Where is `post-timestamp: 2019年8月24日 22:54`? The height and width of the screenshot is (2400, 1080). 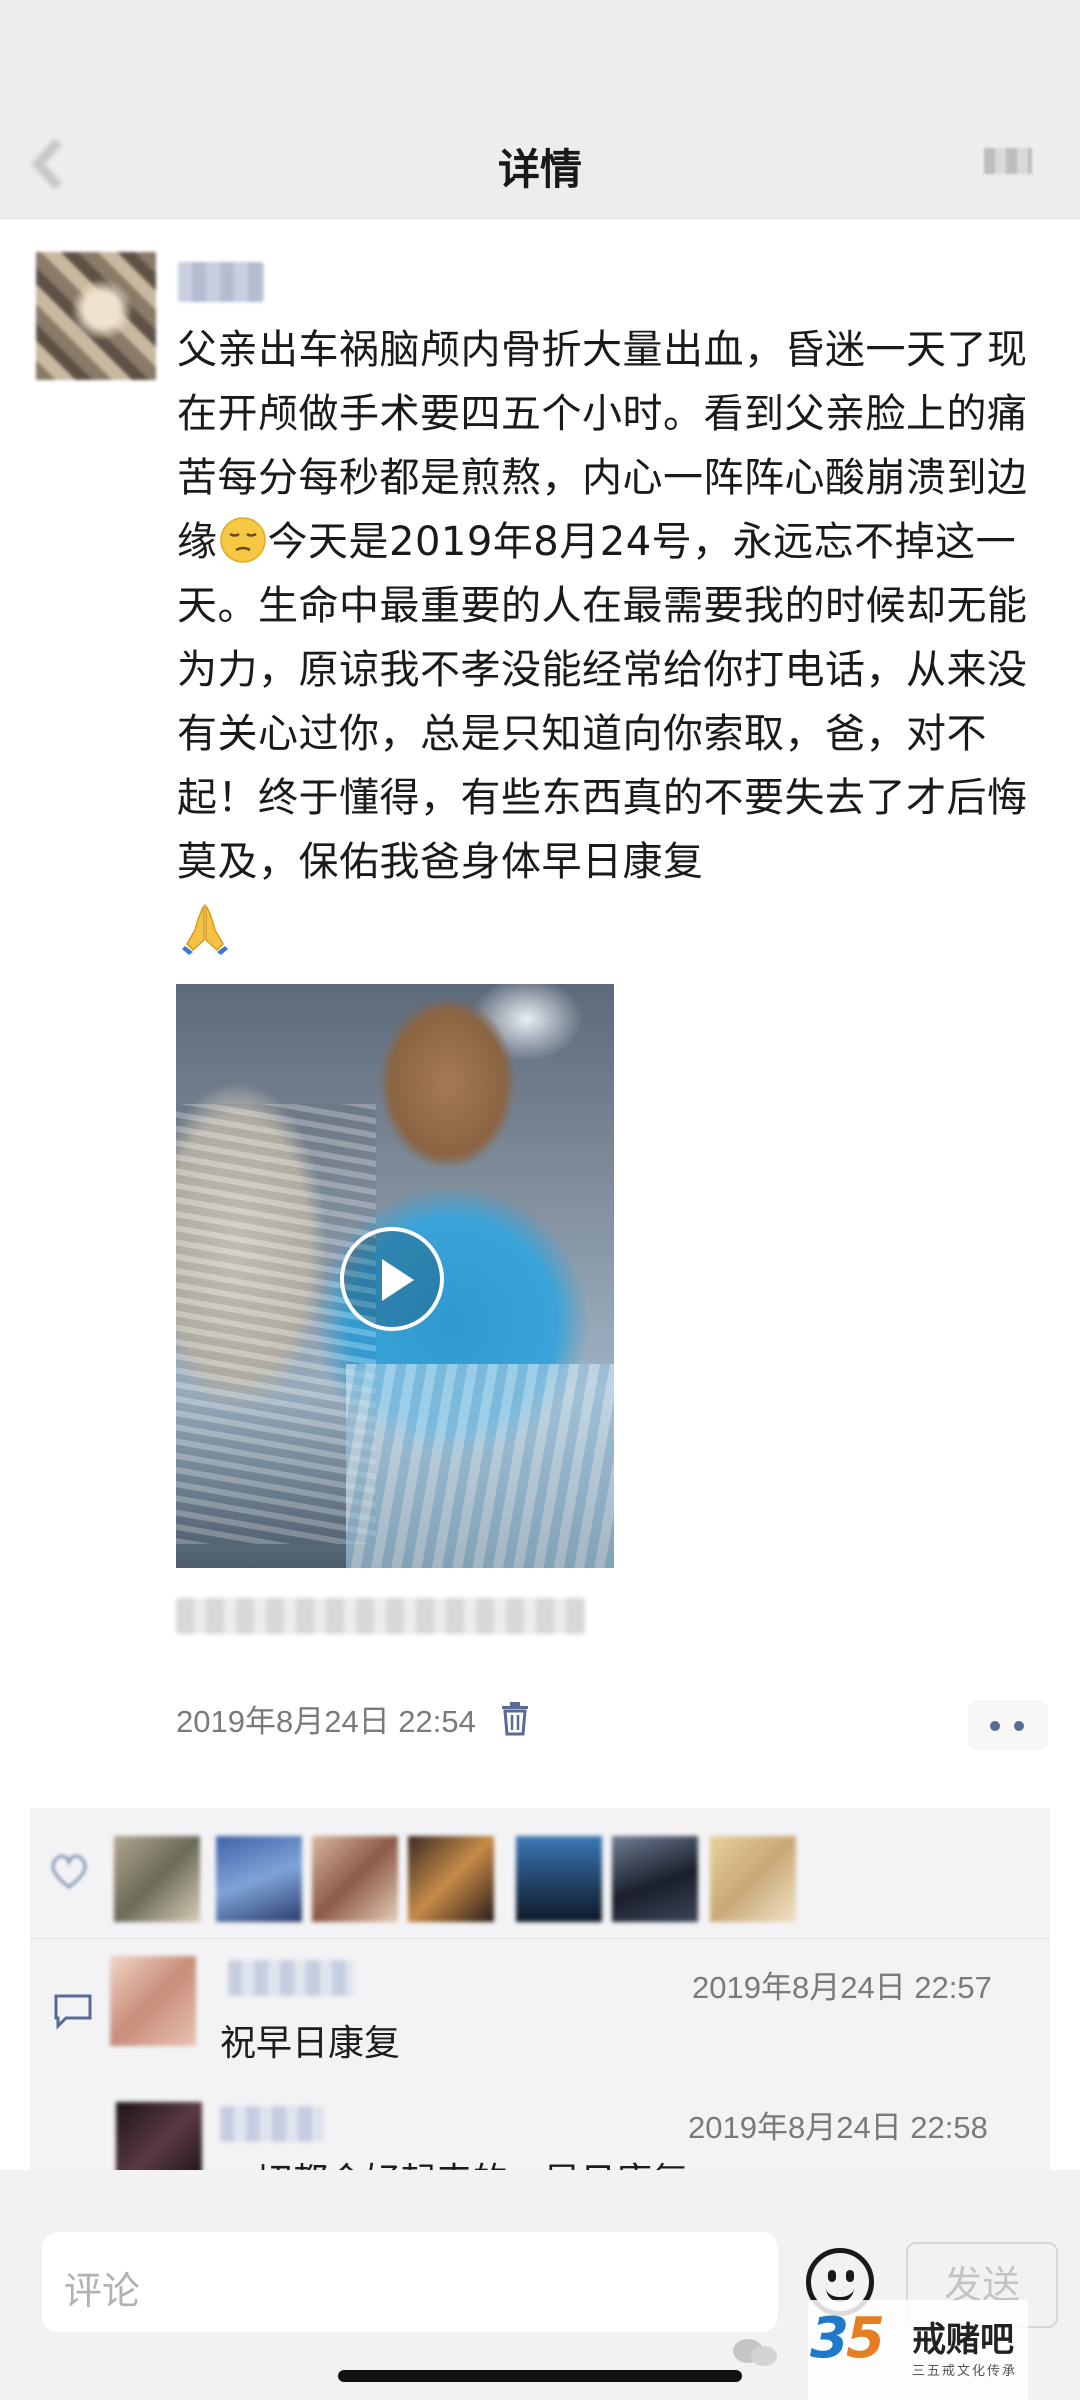
post-timestamp: 2019年8月24日 22:54 is located at coordinates (326, 1721).